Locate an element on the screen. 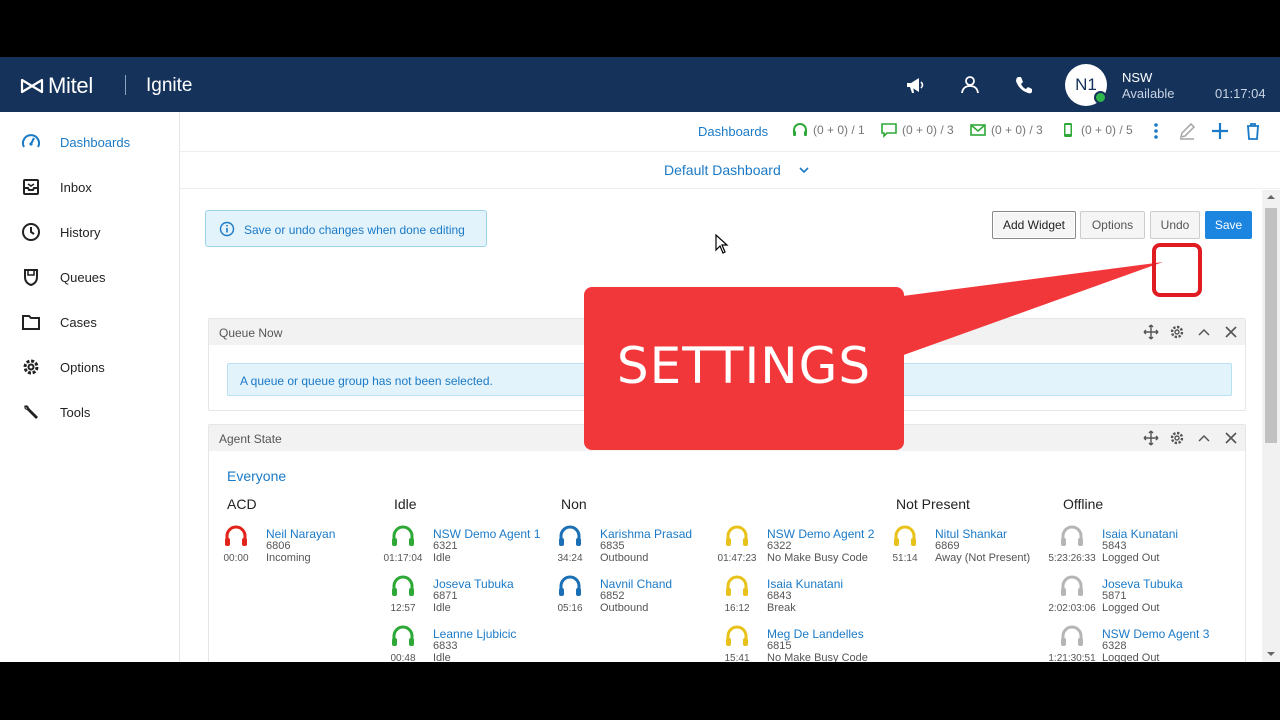  chevron-down-icon is located at coordinates (804, 170).